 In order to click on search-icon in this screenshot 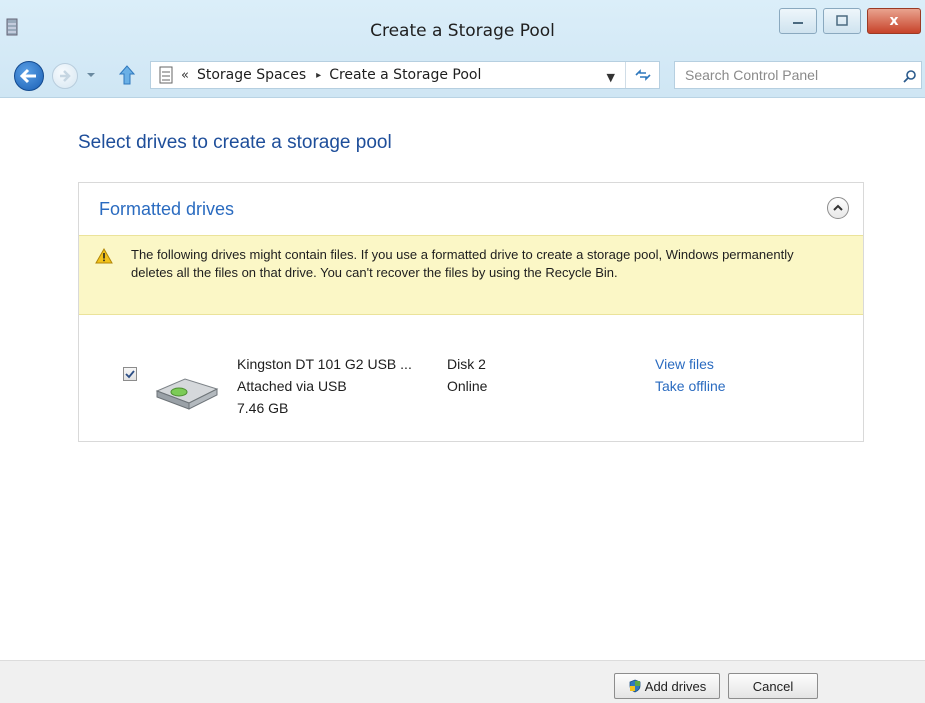, I will do `click(910, 76)`.